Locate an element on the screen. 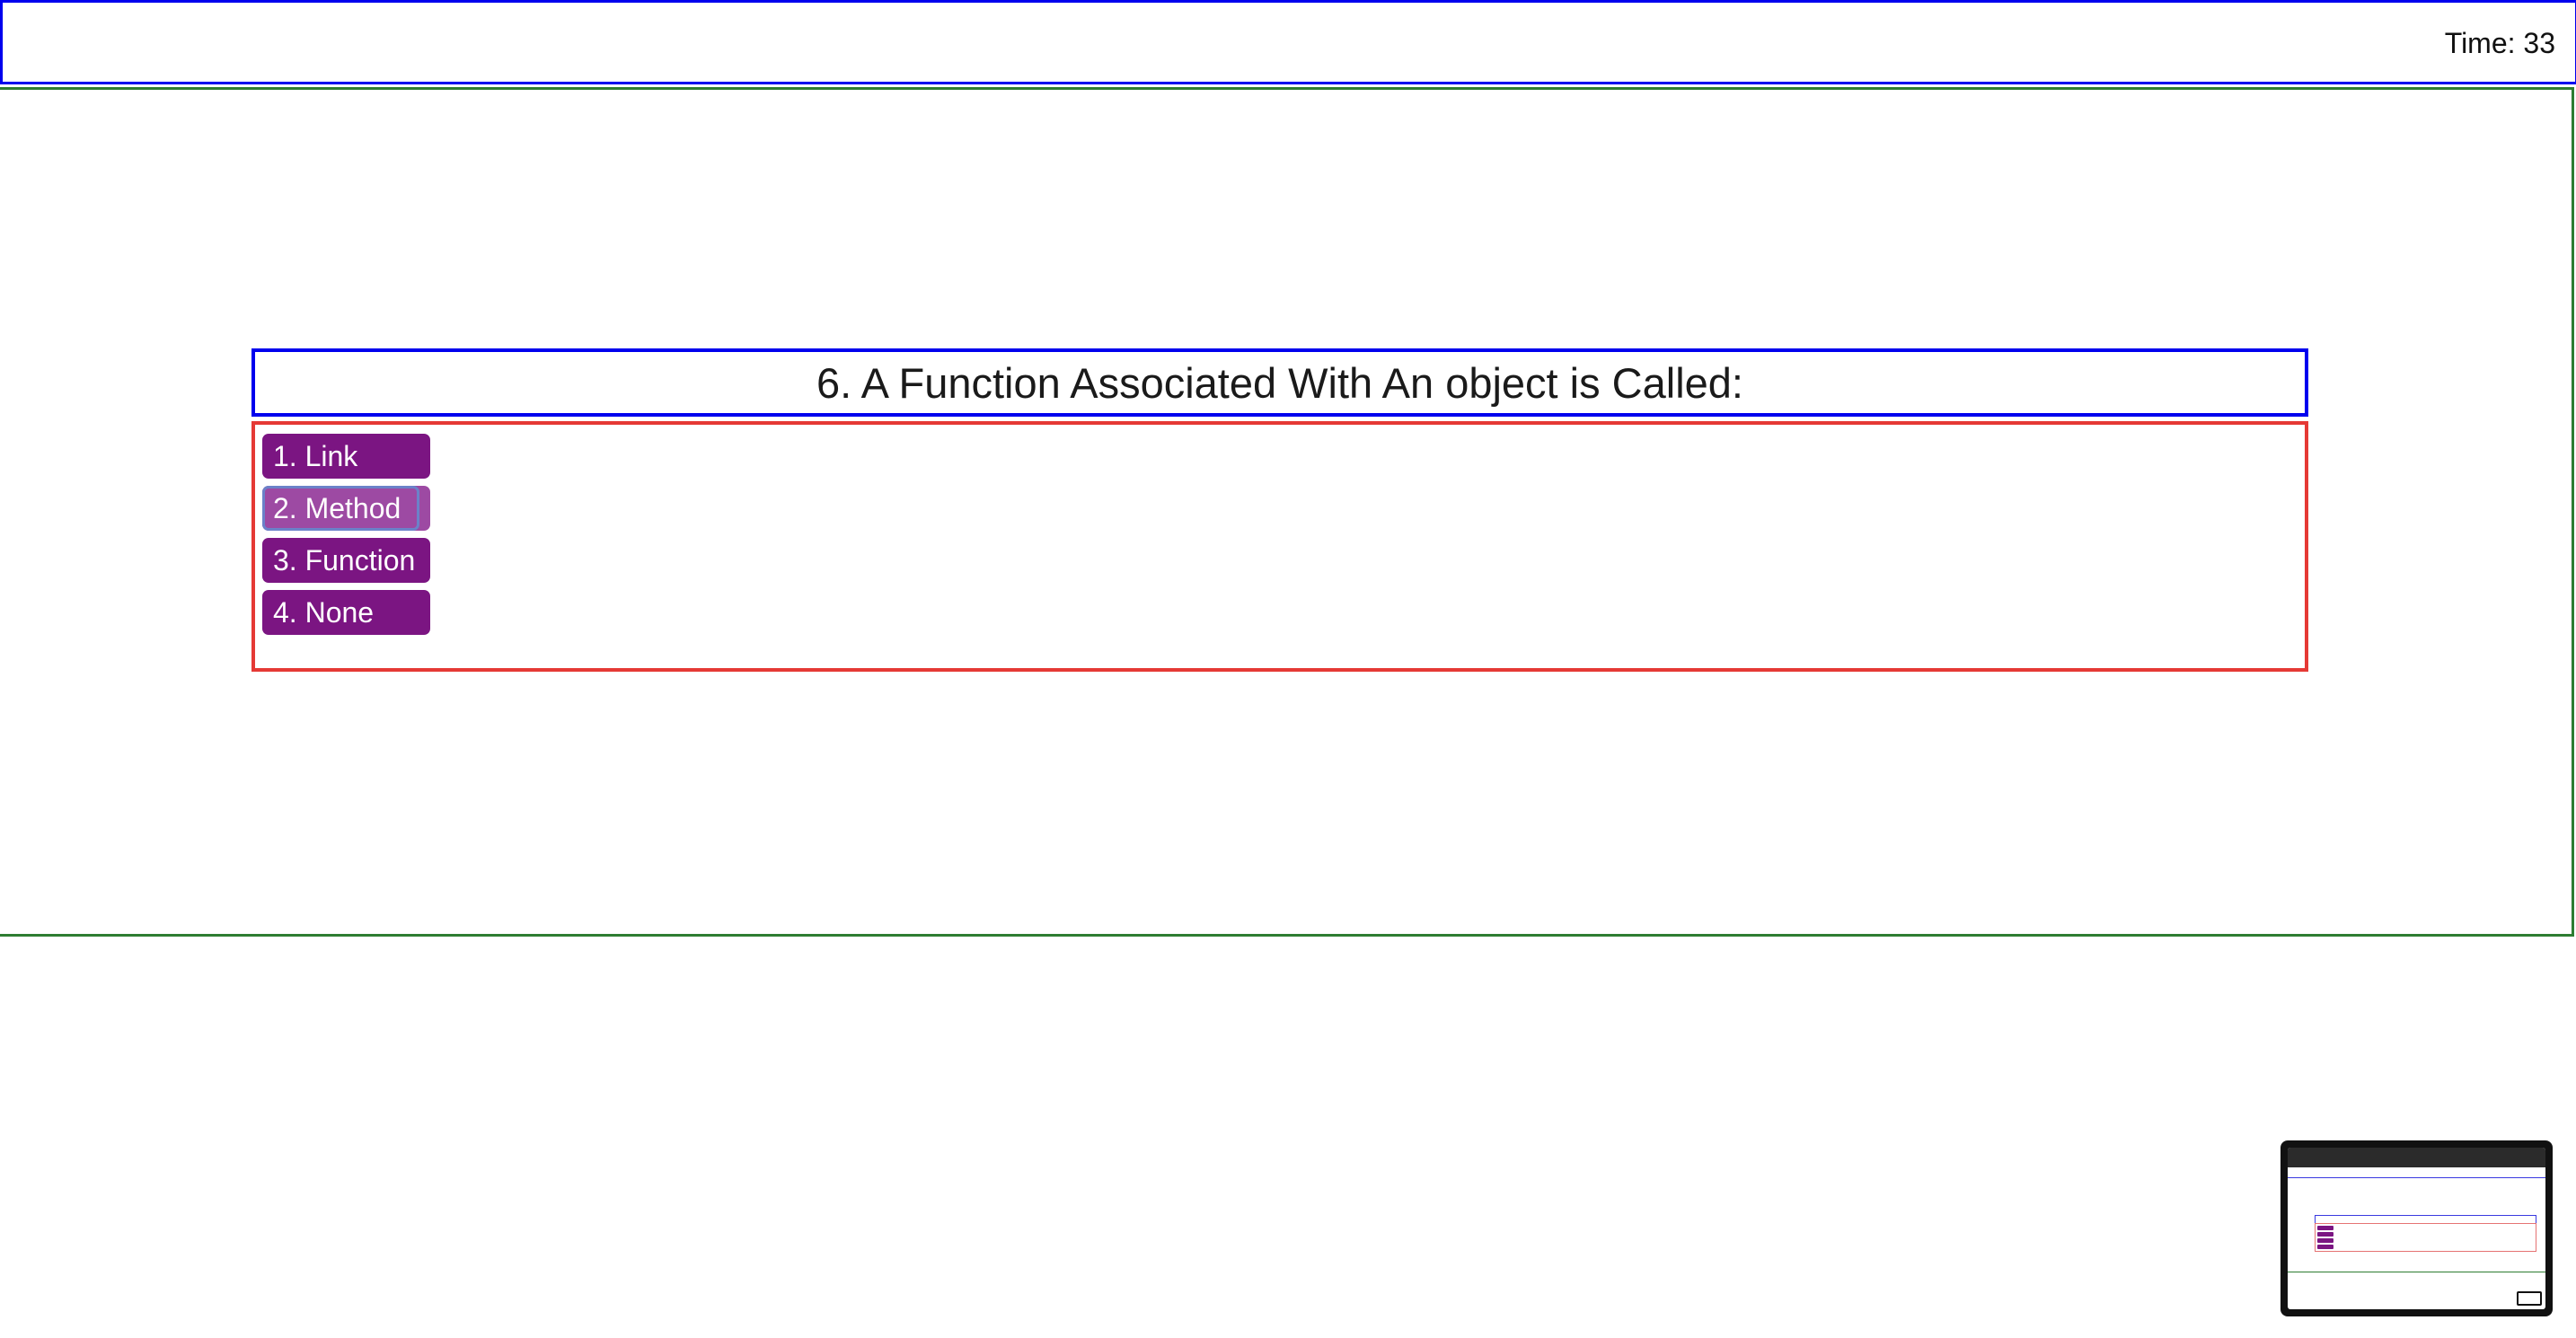 The image size is (2576, 1338). thumbnail-screen is located at coordinates (2416, 1228).